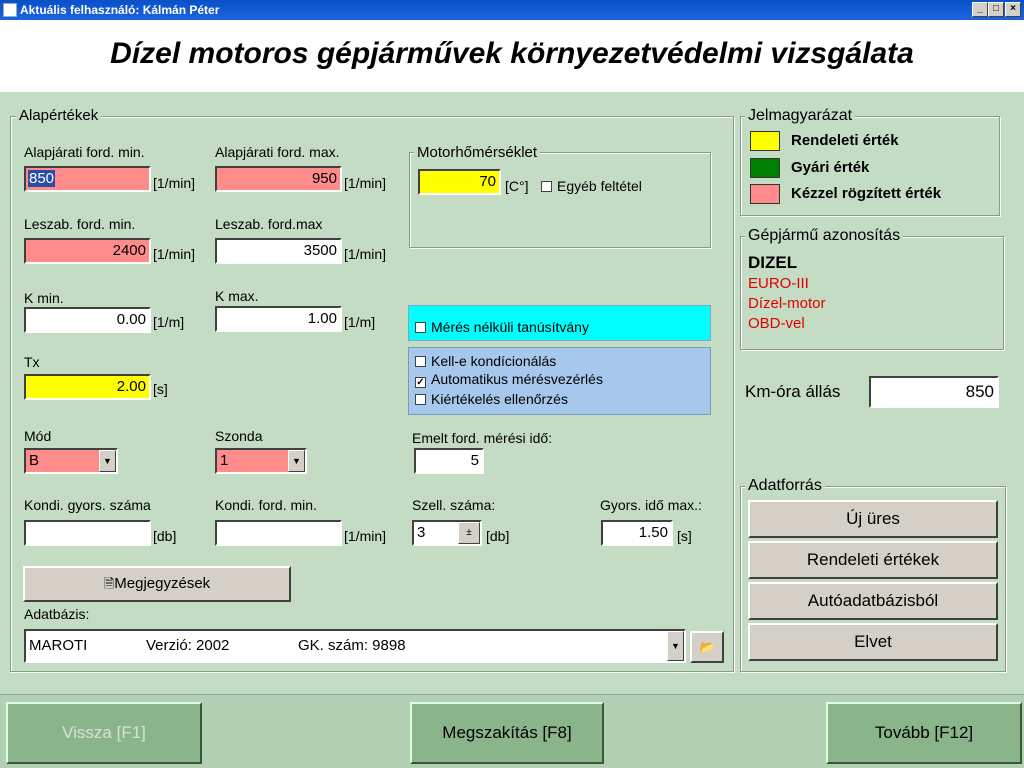  I want to click on adatbazis-label: Adatbázis:, so click(57, 614).